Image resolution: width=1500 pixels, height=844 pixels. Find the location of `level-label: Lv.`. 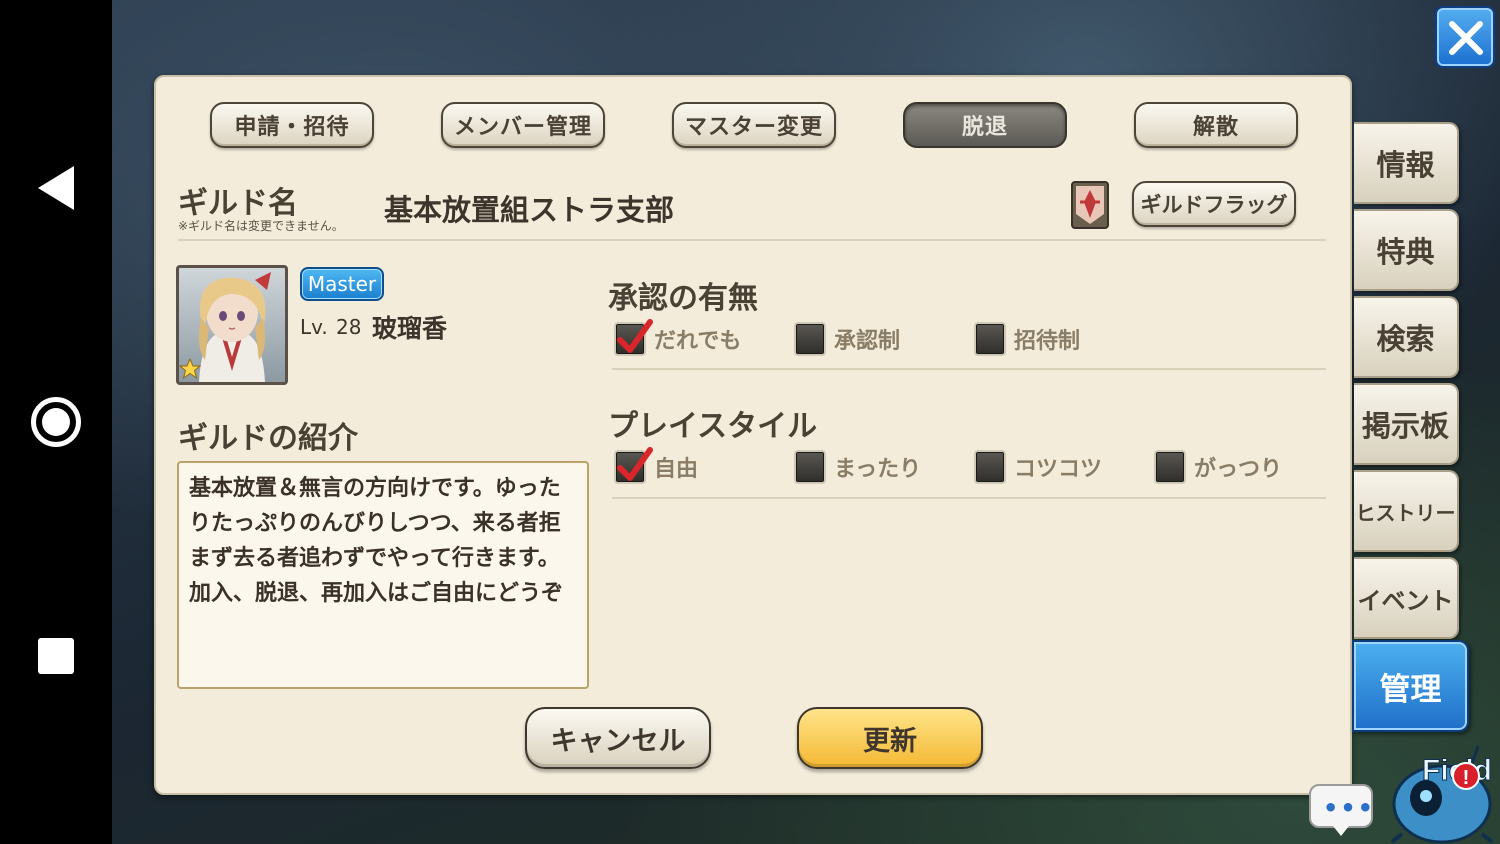

level-label: Lv. is located at coordinates (314, 327).